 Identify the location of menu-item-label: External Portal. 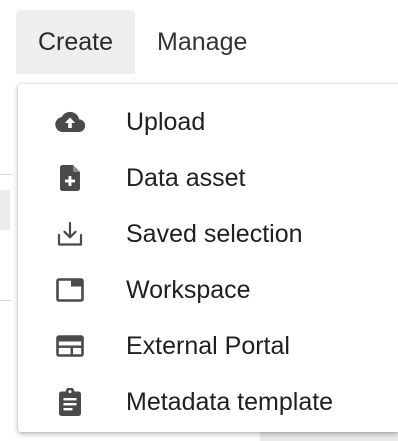
(208, 345).